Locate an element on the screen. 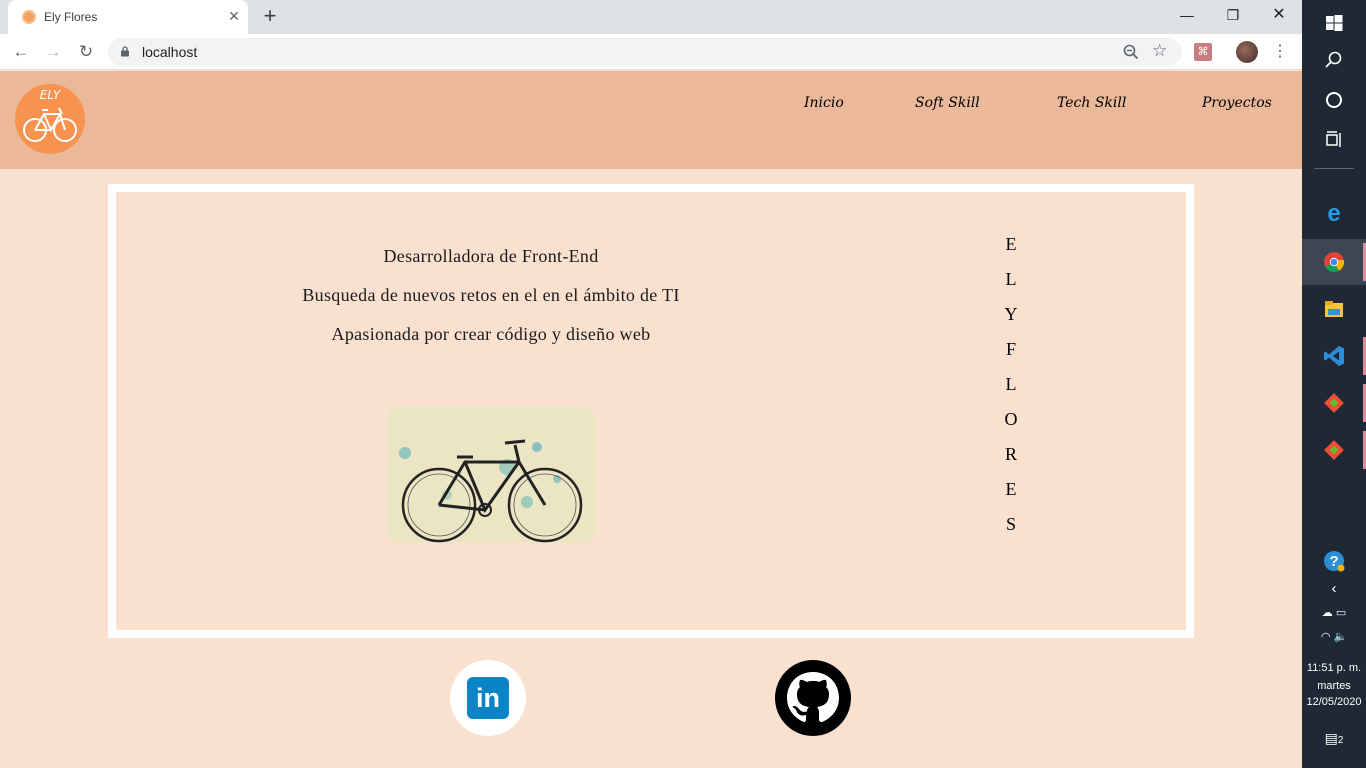  help-icon: ? is located at coordinates (1334, 561).